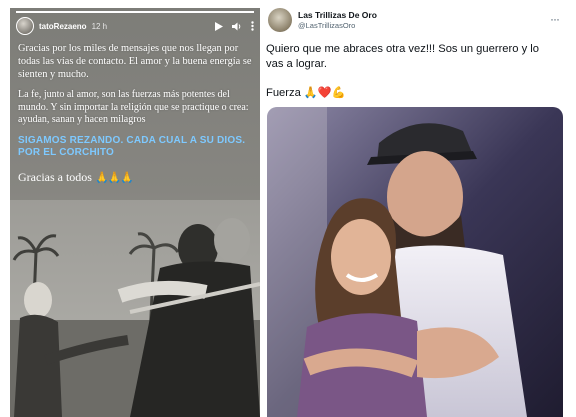 This screenshot has width=576, height=417. I want to click on story-avatar, so click(25, 26).